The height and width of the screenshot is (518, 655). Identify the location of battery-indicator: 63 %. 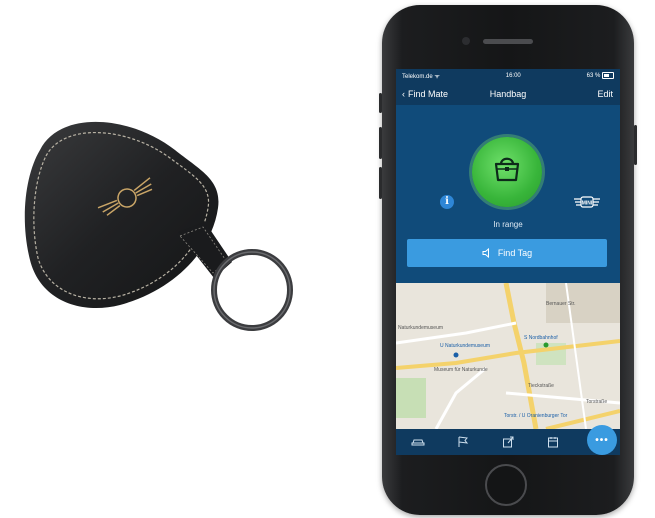
(600, 76).